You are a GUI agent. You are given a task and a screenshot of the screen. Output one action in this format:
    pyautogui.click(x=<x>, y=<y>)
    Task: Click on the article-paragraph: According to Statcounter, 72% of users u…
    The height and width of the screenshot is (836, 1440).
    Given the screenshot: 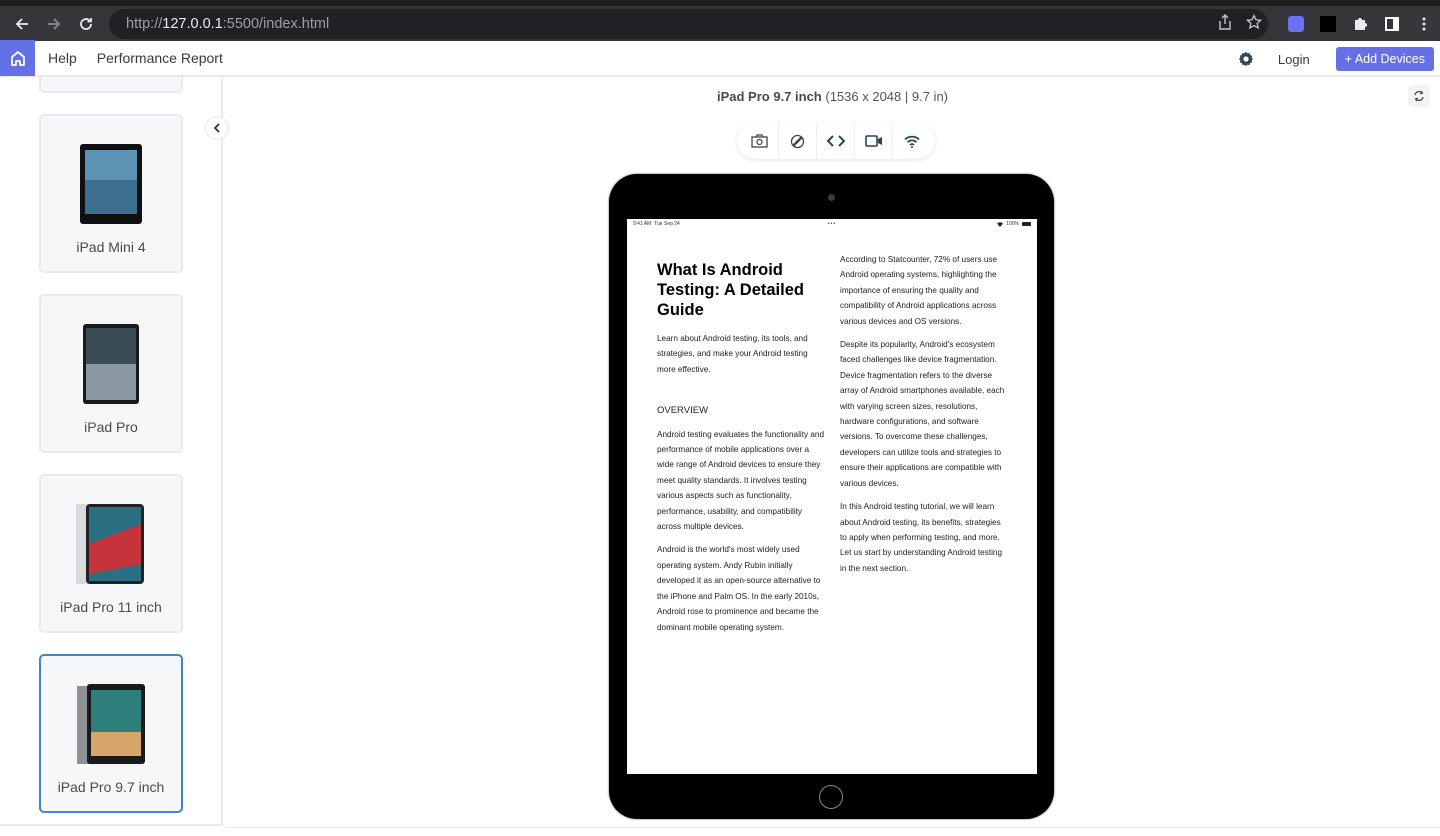 What is the action you would take?
    pyautogui.click(x=919, y=290)
    